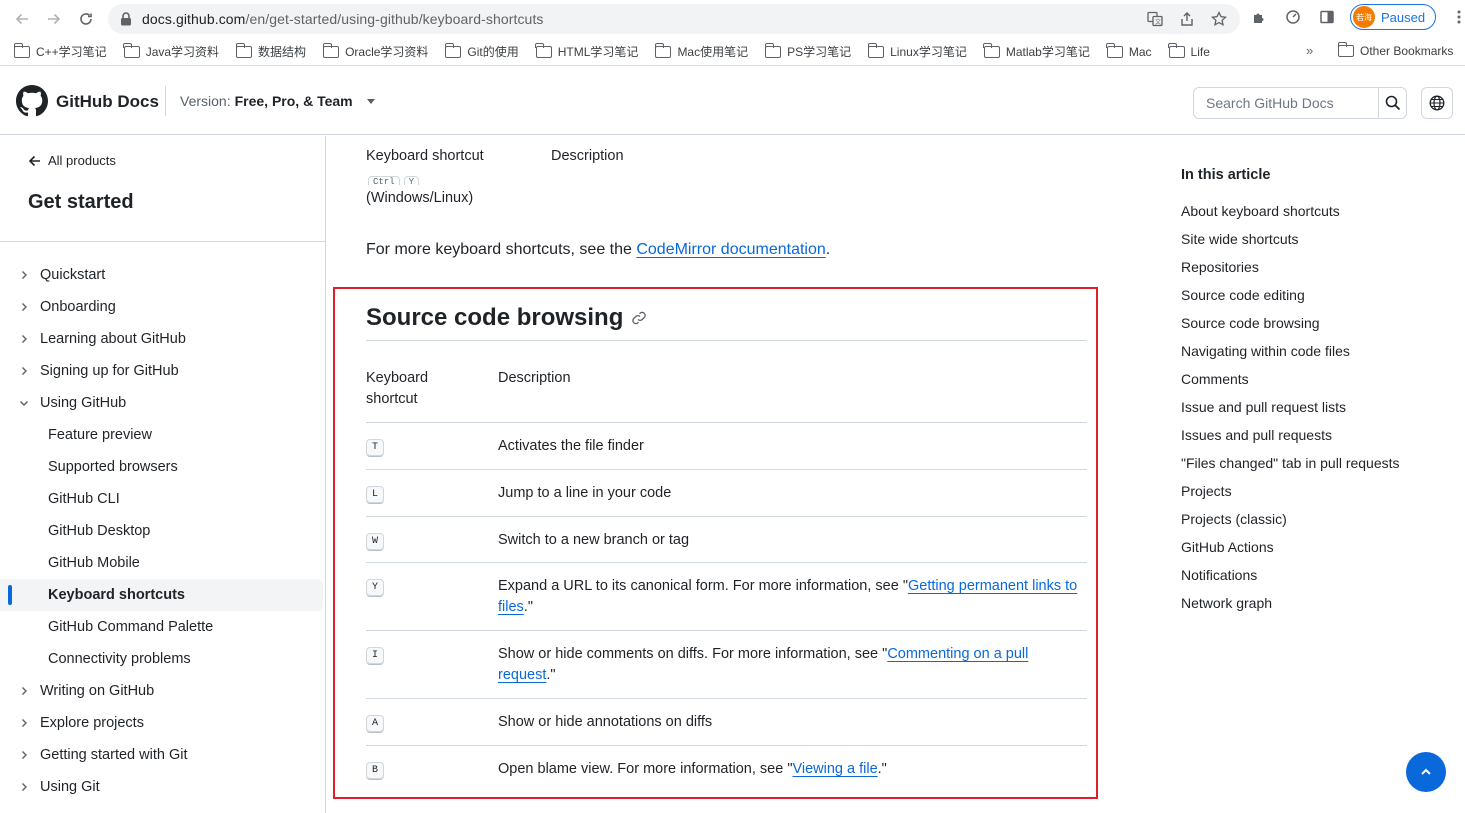 Image resolution: width=1465 pixels, height=813 pixels. What do you see at coordinates (375, 541) in the screenshot?
I see `shortcut-cell: W` at bounding box center [375, 541].